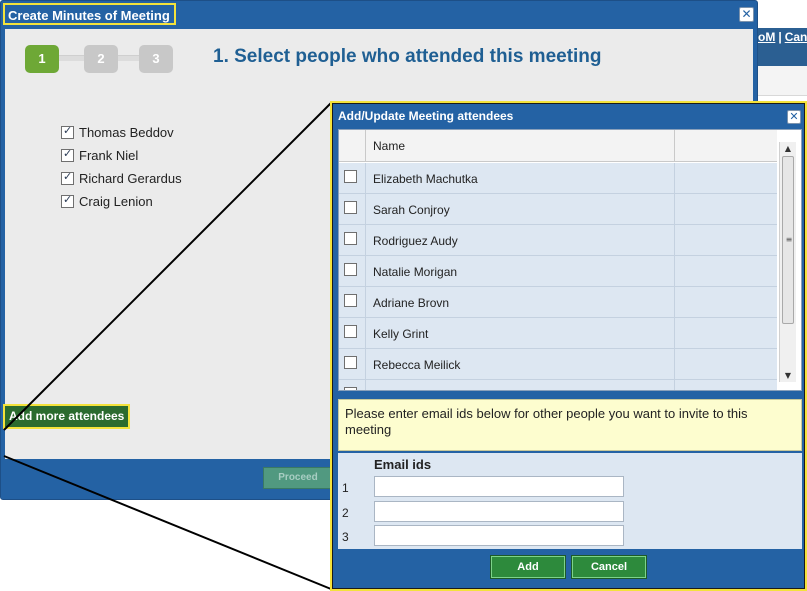 The image size is (807, 591). I want to click on email-row-number: 3, so click(345, 537).